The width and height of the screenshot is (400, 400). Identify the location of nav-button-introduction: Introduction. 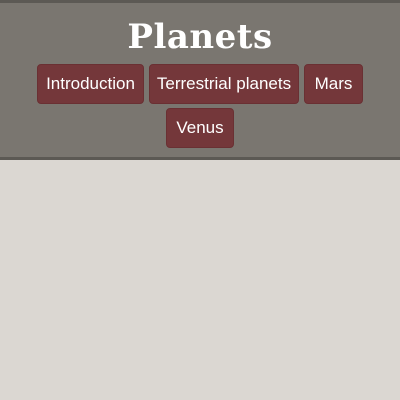
(90, 84).